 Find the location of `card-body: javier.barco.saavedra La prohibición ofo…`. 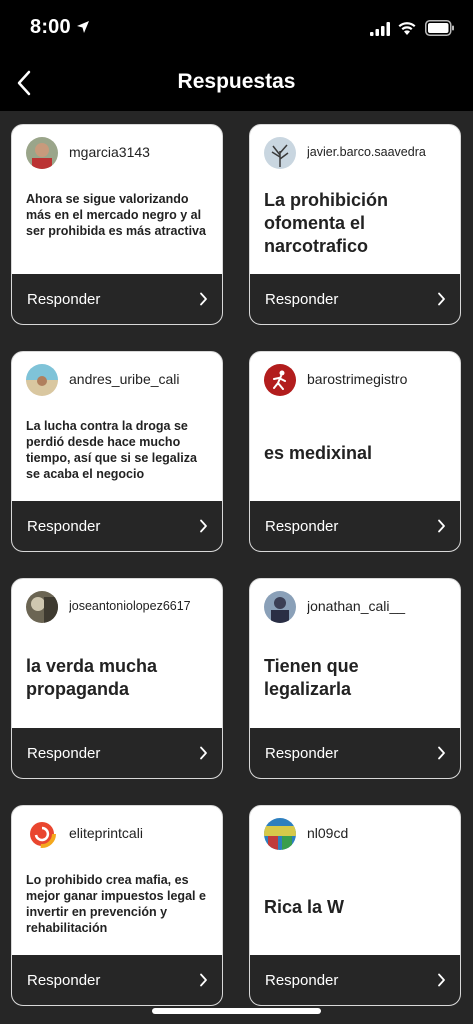

card-body: javier.barco.saavedra La prohibición ofo… is located at coordinates (355, 199).